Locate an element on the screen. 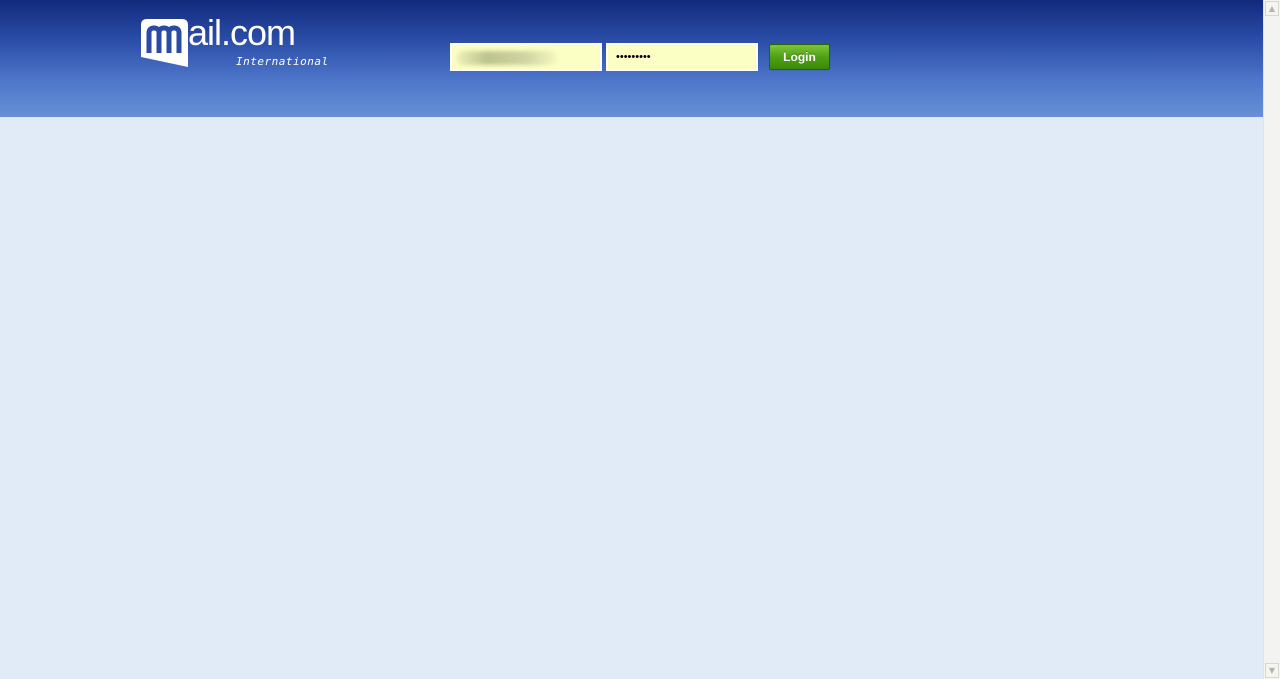  logo-brand-text: ail.com is located at coordinates (242, 32).